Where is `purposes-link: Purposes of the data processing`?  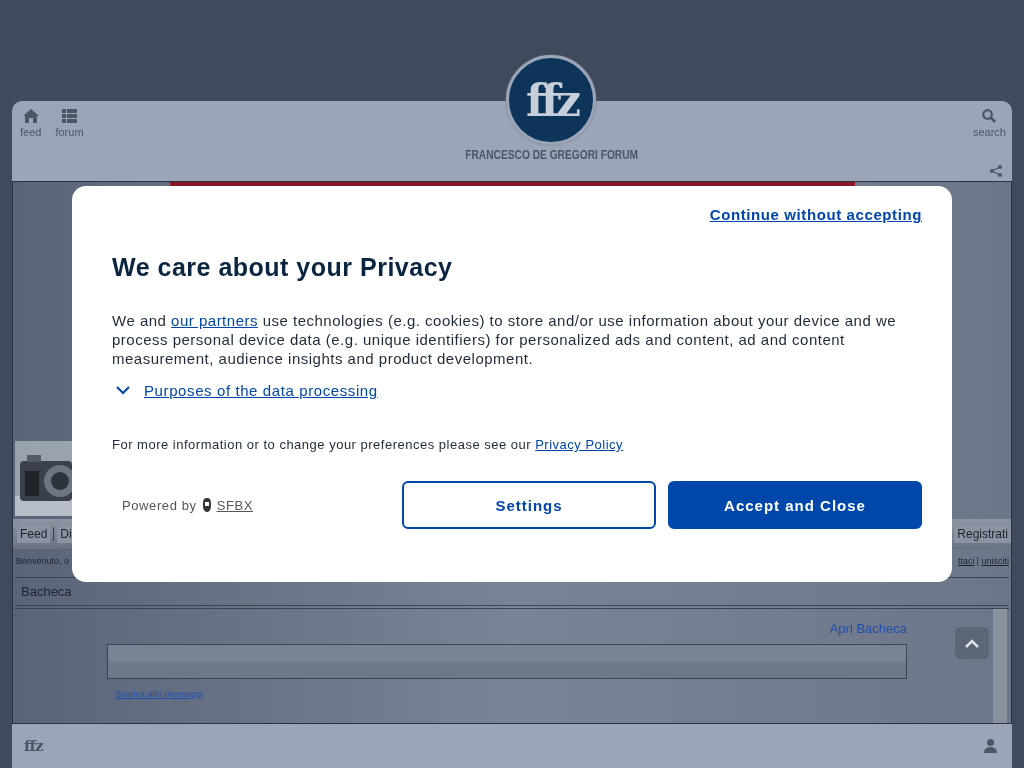 purposes-link: Purposes of the data processing is located at coordinates (245, 390).